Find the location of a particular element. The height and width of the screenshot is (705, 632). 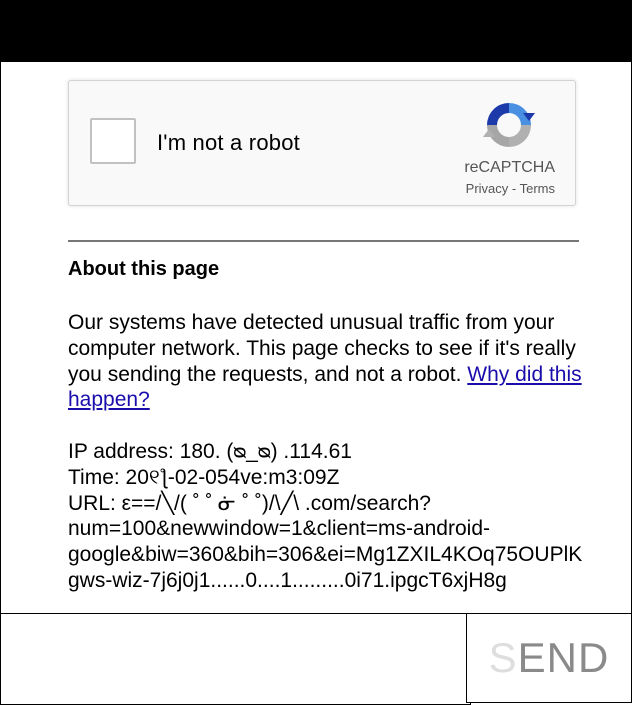

send-label-rest: END is located at coordinates (563, 657).